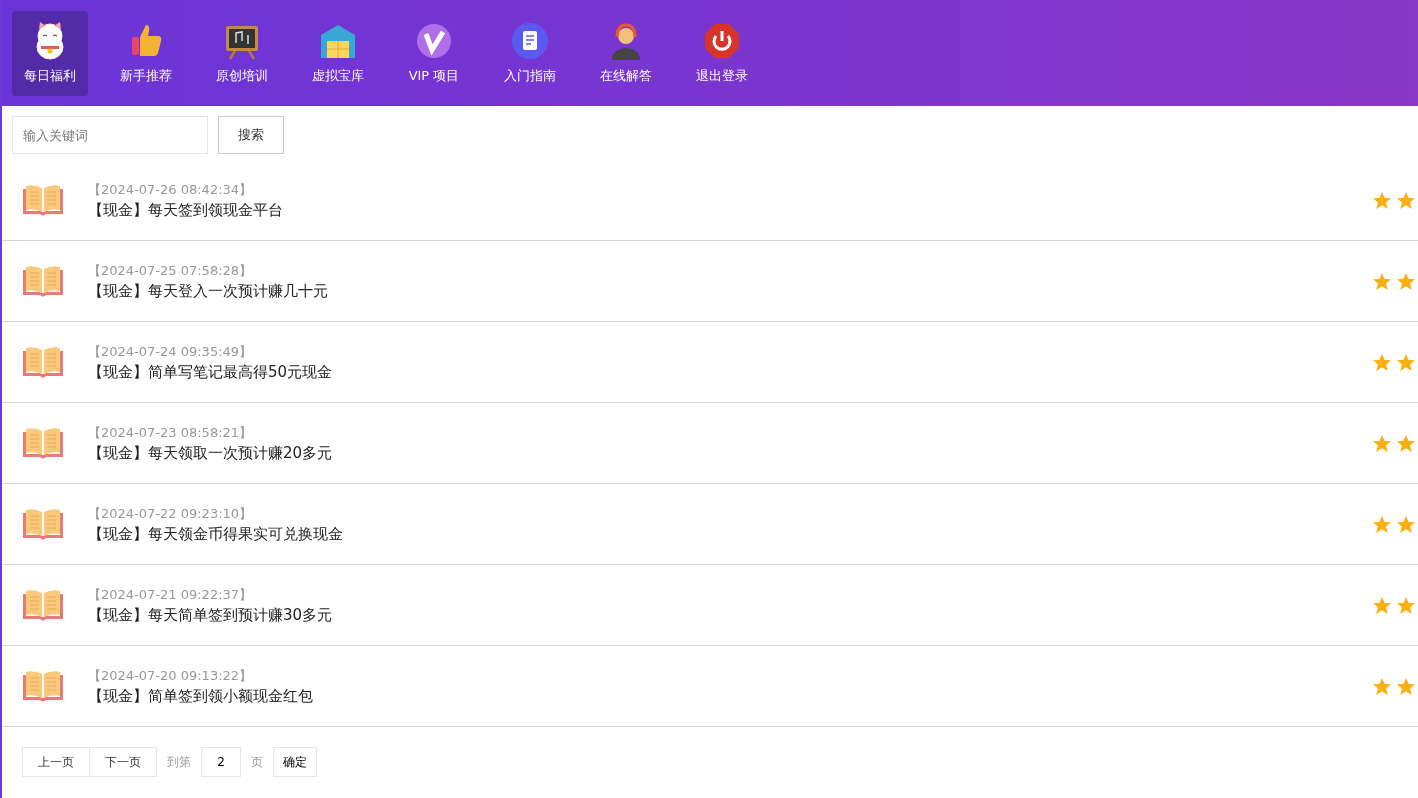  I want to click on article-title: 【现金】每天签到领现金平台, so click(730, 210).